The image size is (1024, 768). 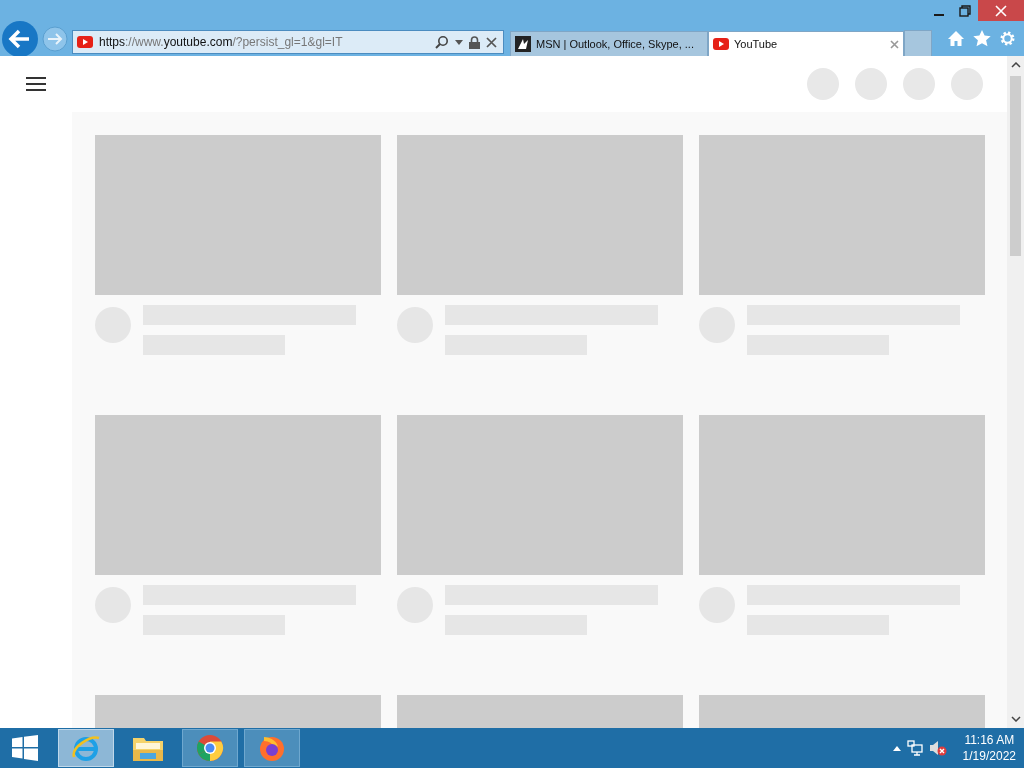 What do you see at coordinates (221, 42) in the screenshot?
I see `url-text: https://www.youtube.com/?persist_gl=1&gl=IT` at bounding box center [221, 42].